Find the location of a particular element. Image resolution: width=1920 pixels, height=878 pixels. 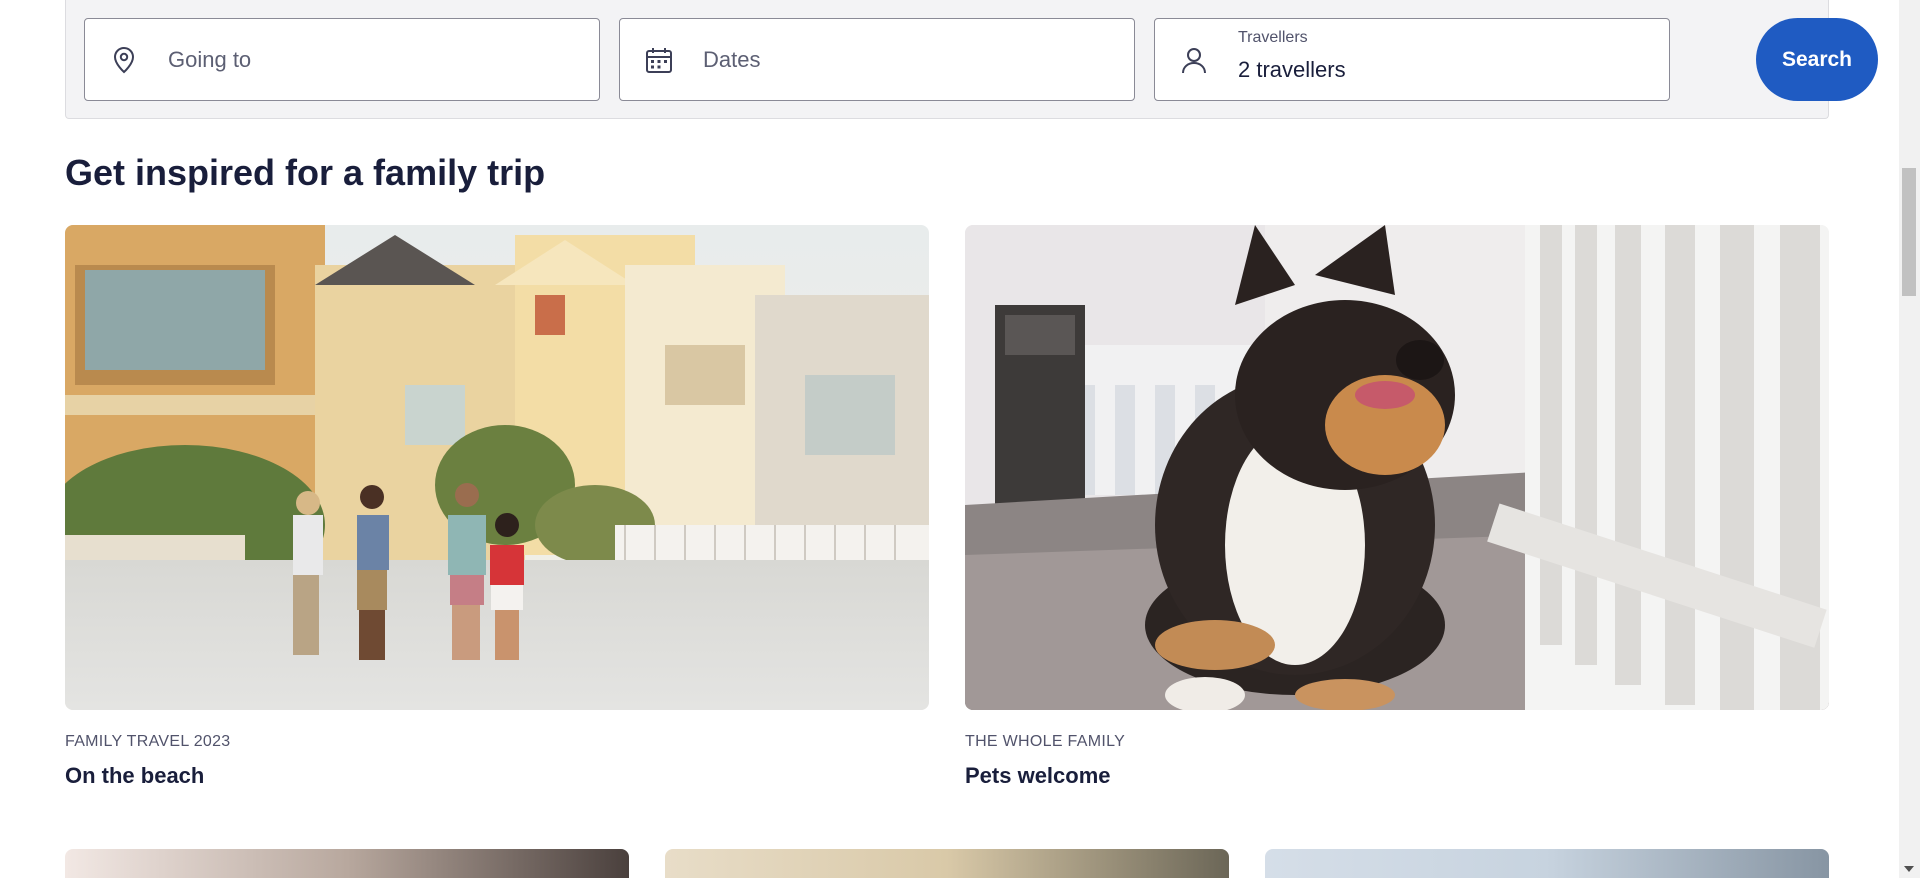

card-title: Pets welcome is located at coordinates (1038, 776).